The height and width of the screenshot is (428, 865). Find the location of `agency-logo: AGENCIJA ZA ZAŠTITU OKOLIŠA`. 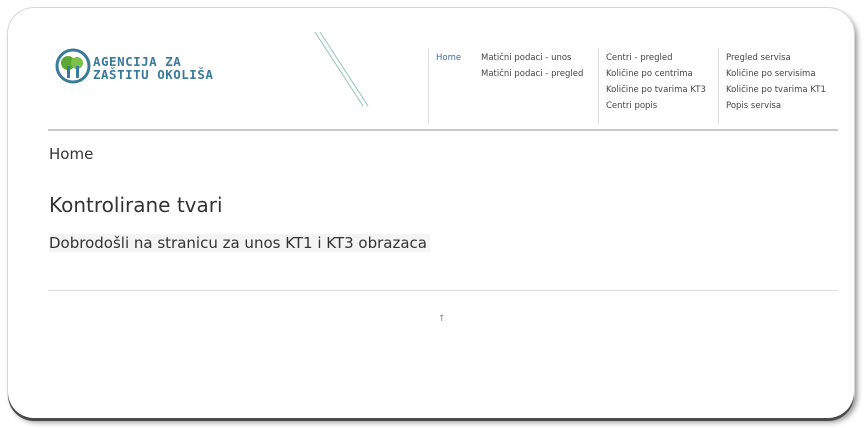

agency-logo: AGENCIJA ZA ZAŠTITU OKOLIŠA is located at coordinates (134, 68).